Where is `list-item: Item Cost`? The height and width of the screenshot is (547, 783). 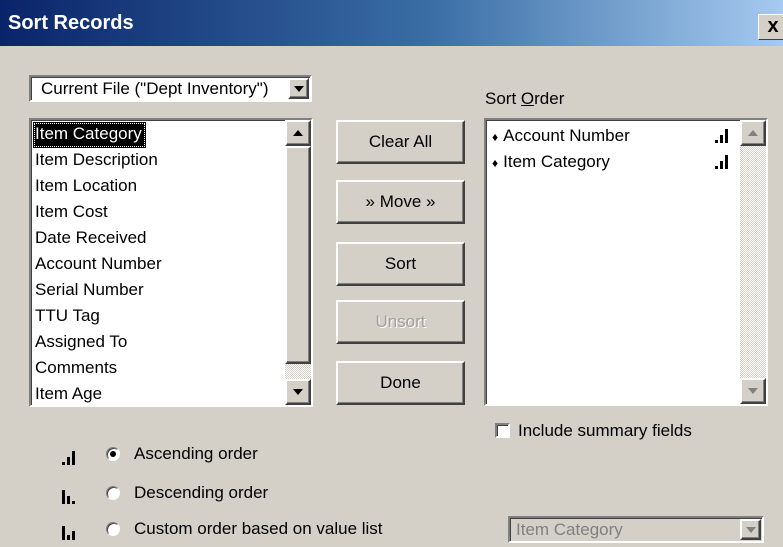
list-item: Item Cost is located at coordinates (71, 213).